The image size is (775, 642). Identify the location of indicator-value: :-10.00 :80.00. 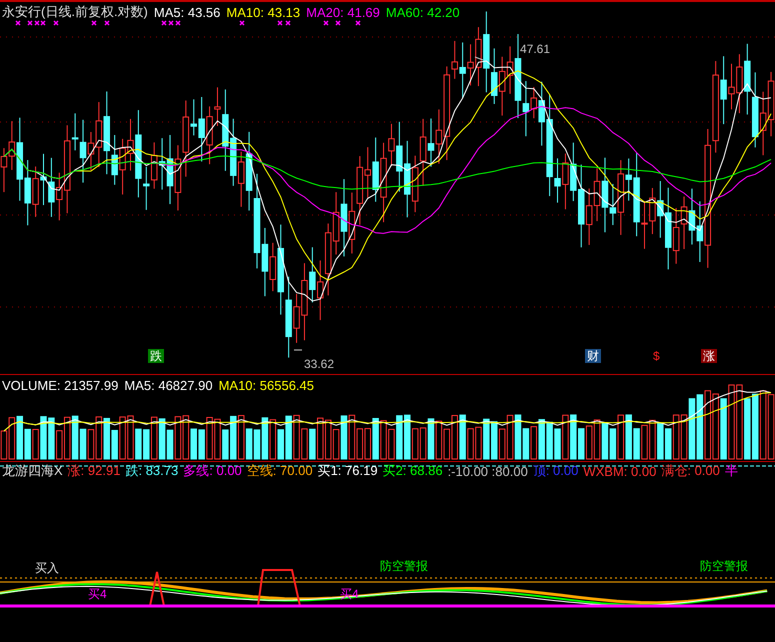
(488, 471).